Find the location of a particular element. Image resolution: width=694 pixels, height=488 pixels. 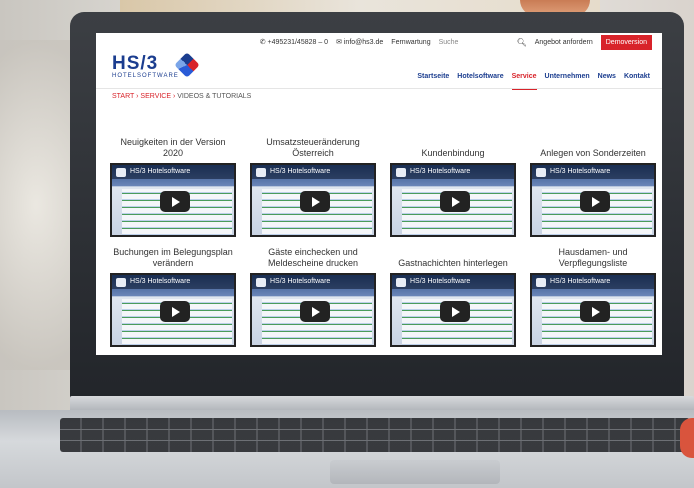

remote-support-link: Fernwartung is located at coordinates (410, 42).